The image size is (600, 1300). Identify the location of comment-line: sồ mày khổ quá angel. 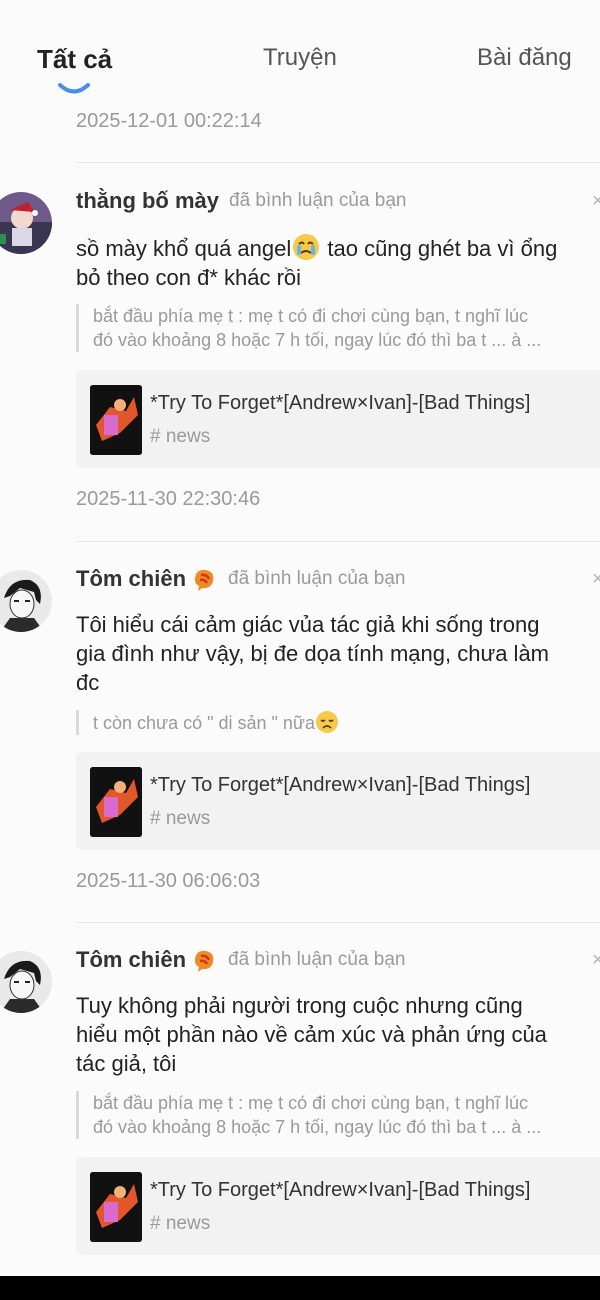
(184, 248).